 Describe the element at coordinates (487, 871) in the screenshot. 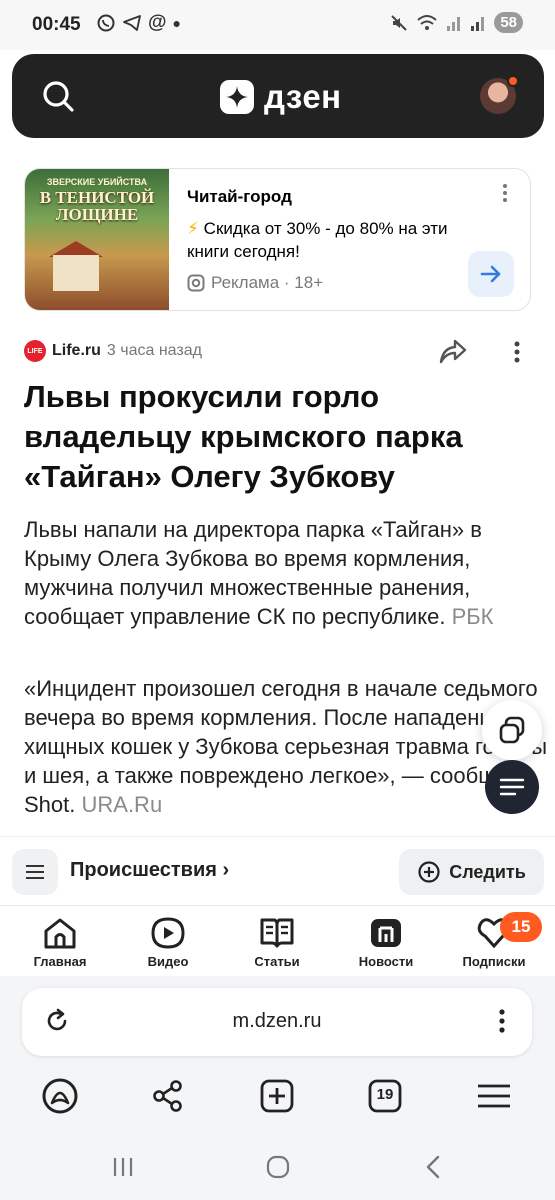

I see `follow-label: Следить` at that location.